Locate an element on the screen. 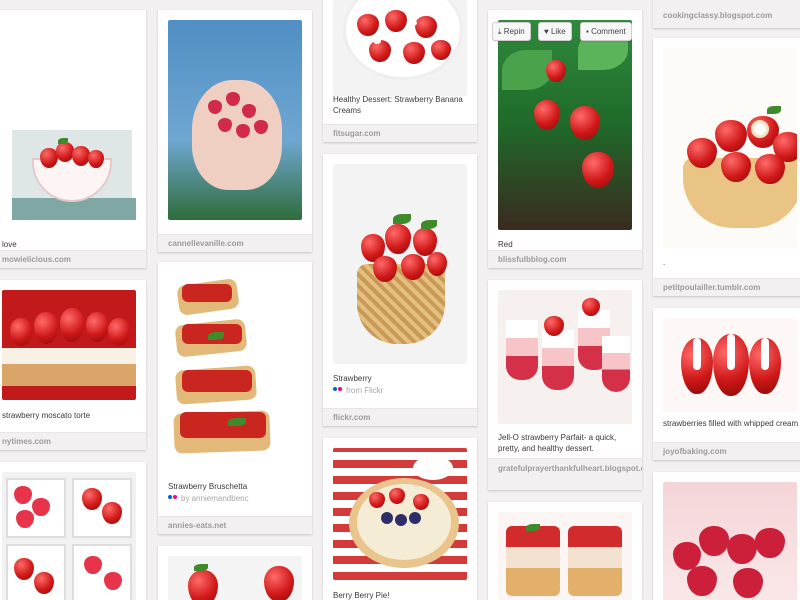  pin-image-bruschetta is located at coordinates (235, 377).